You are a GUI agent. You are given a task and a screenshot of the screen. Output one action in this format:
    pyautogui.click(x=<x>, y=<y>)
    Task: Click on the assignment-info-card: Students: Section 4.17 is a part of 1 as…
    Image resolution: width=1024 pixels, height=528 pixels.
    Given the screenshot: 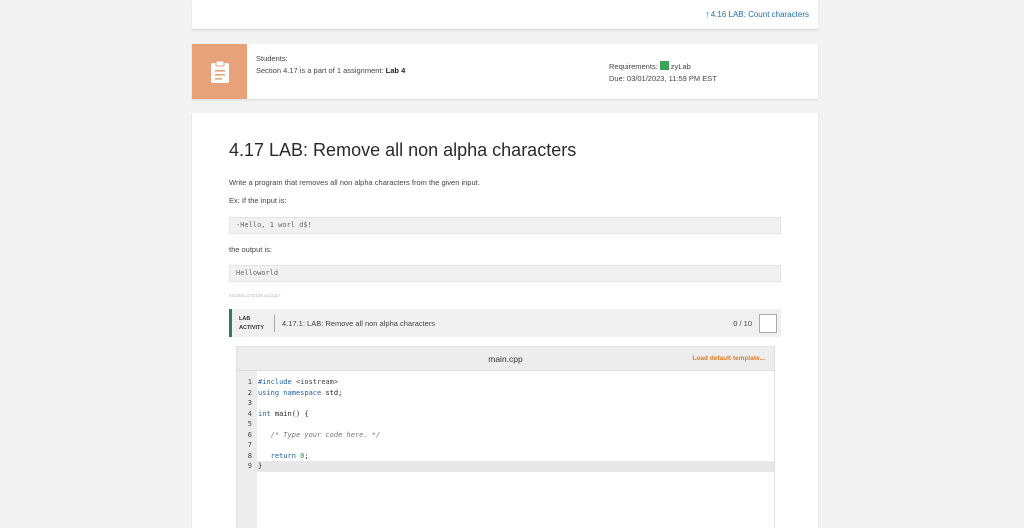 What is the action you would take?
    pyautogui.click(x=505, y=71)
    